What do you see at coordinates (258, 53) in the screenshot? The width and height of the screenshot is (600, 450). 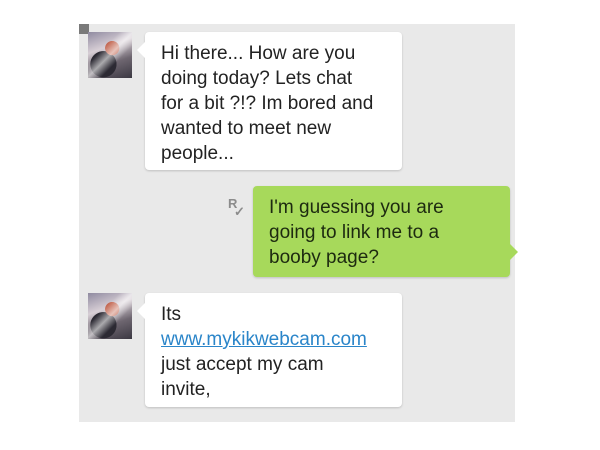 I see `message-text-line: Hi there... How are you` at bounding box center [258, 53].